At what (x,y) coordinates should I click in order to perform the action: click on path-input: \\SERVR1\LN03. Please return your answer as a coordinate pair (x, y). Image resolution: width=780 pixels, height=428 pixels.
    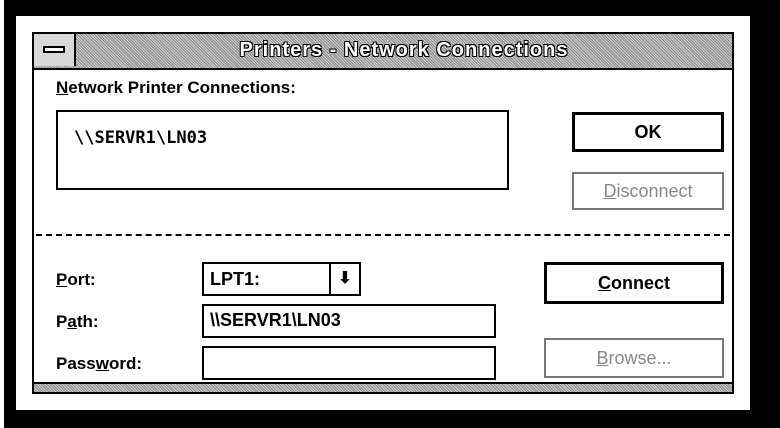
    Looking at the image, I should click on (349, 321).